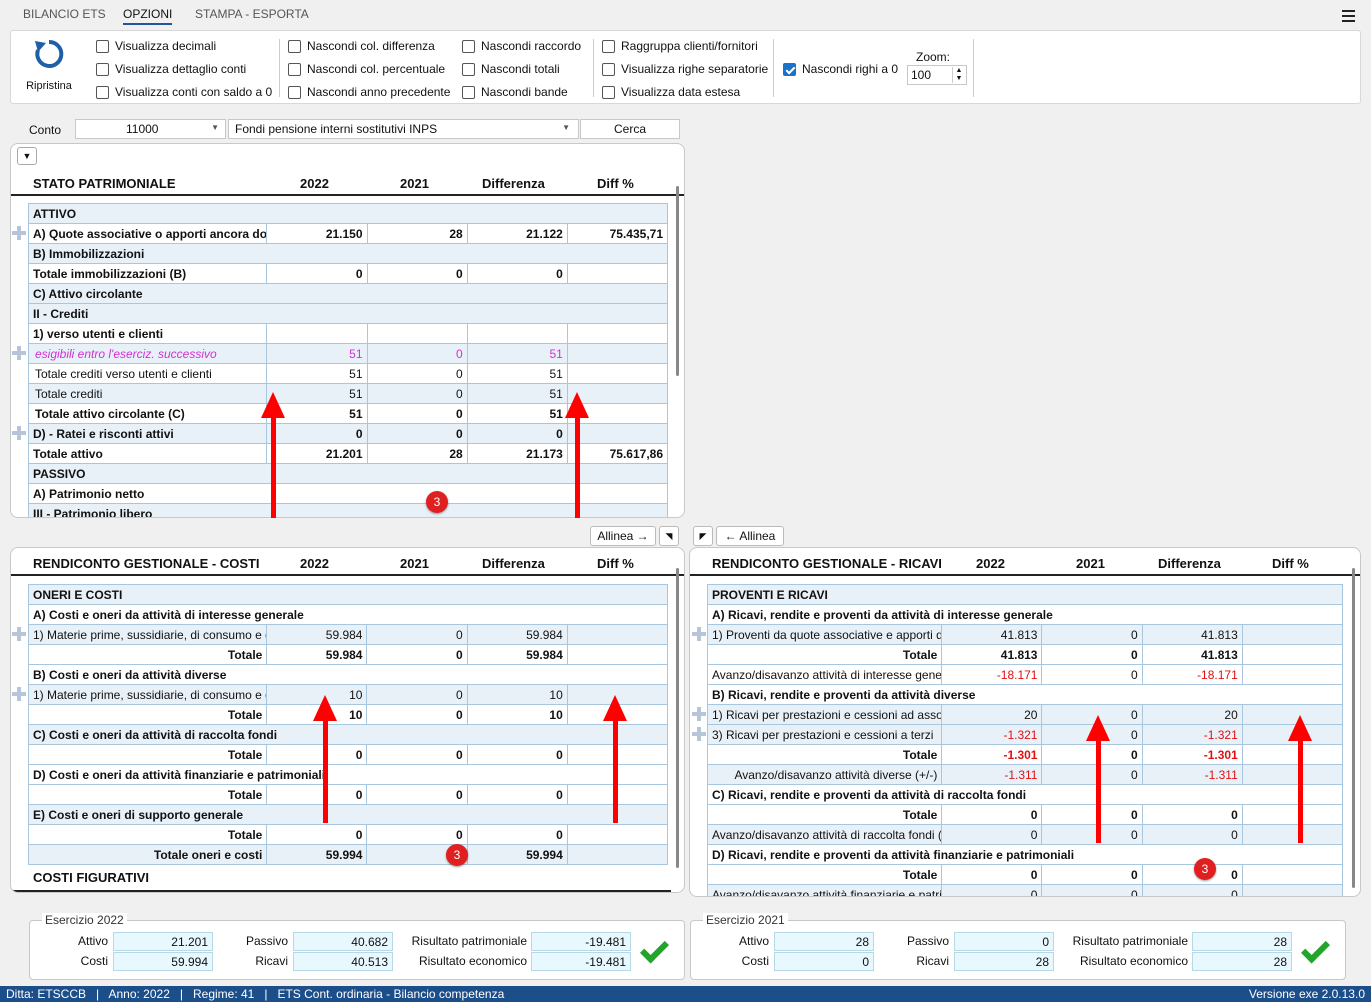  Describe the element at coordinates (1004, 941) in the screenshot. I see `passivo-value: 0` at that location.